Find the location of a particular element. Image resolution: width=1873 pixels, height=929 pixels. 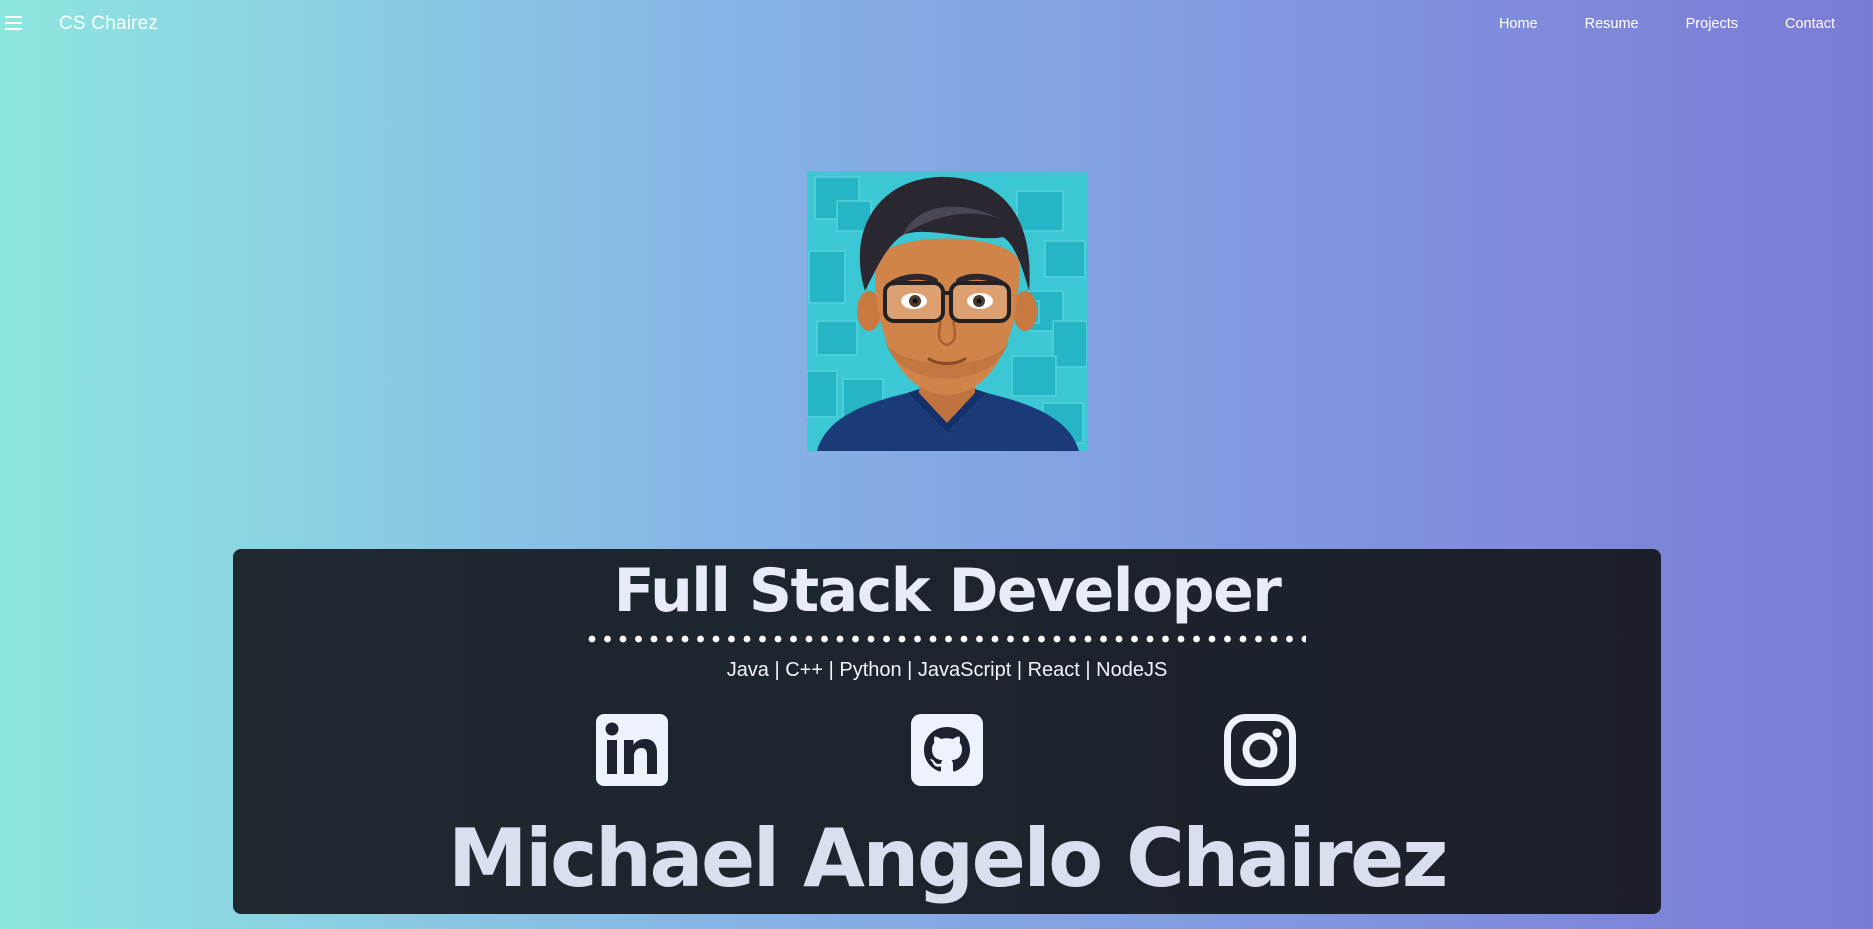

linkedin-icon is located at coordinates (632, 750).